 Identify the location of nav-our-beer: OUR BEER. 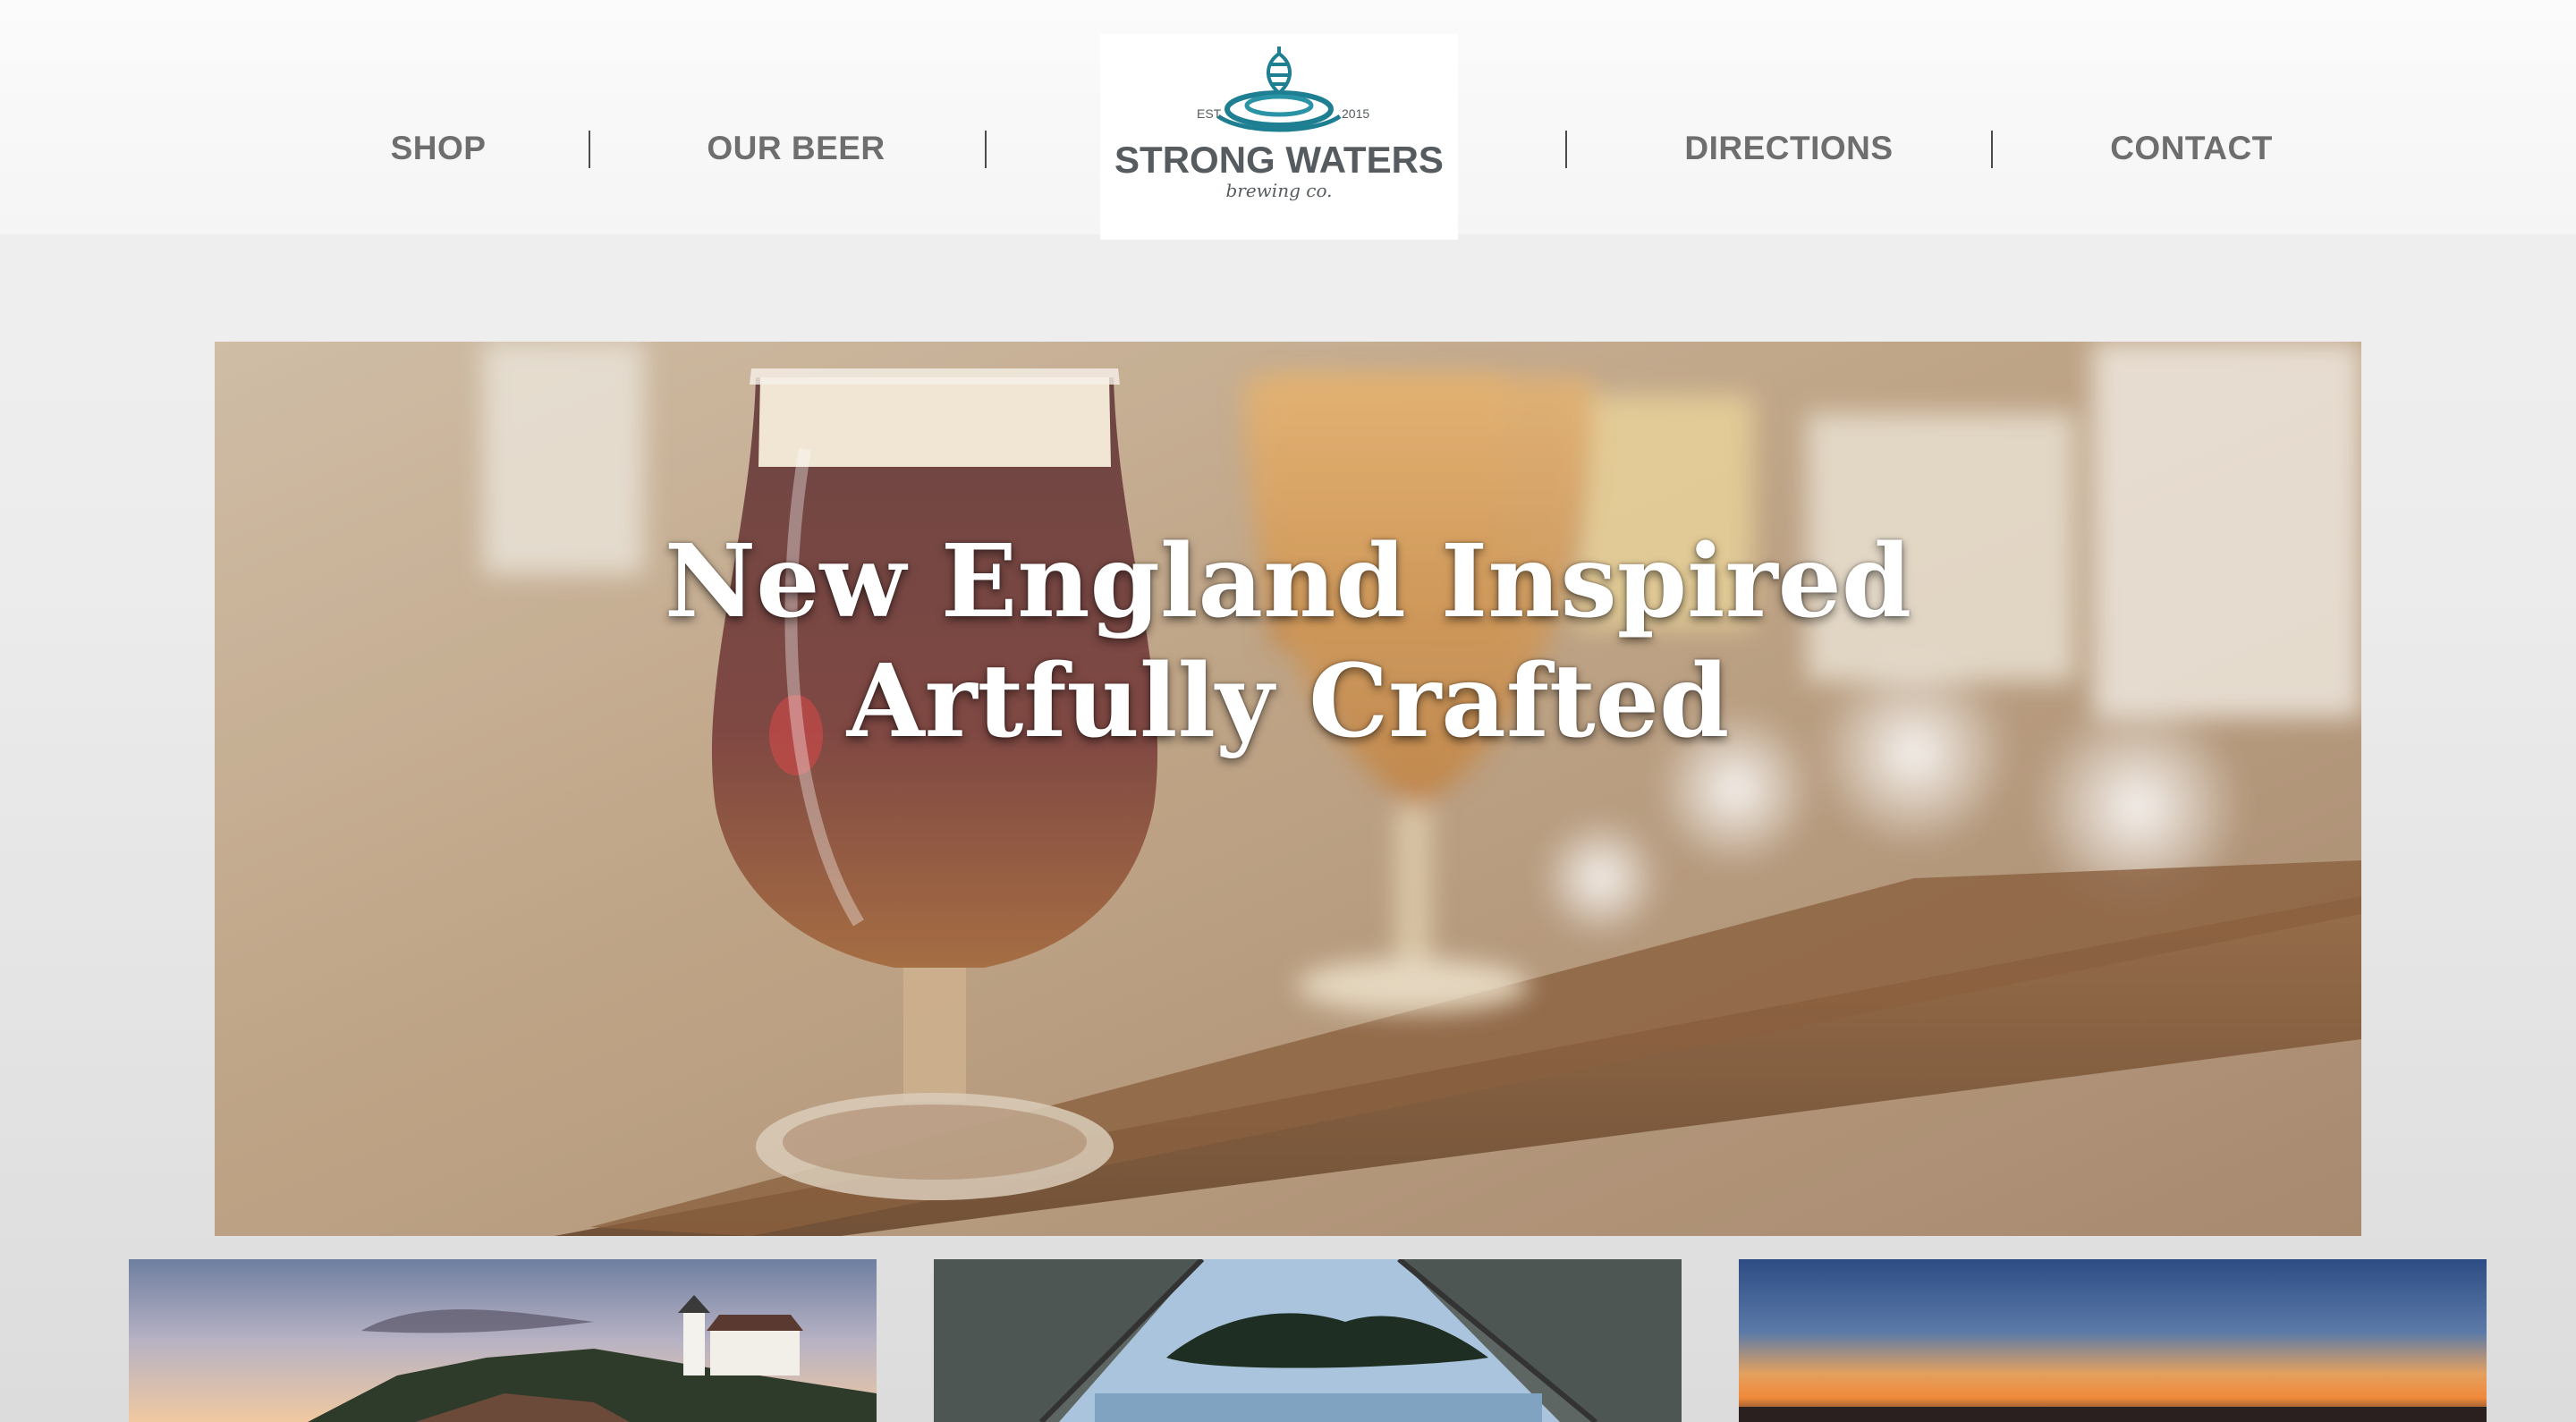
(796, 148).